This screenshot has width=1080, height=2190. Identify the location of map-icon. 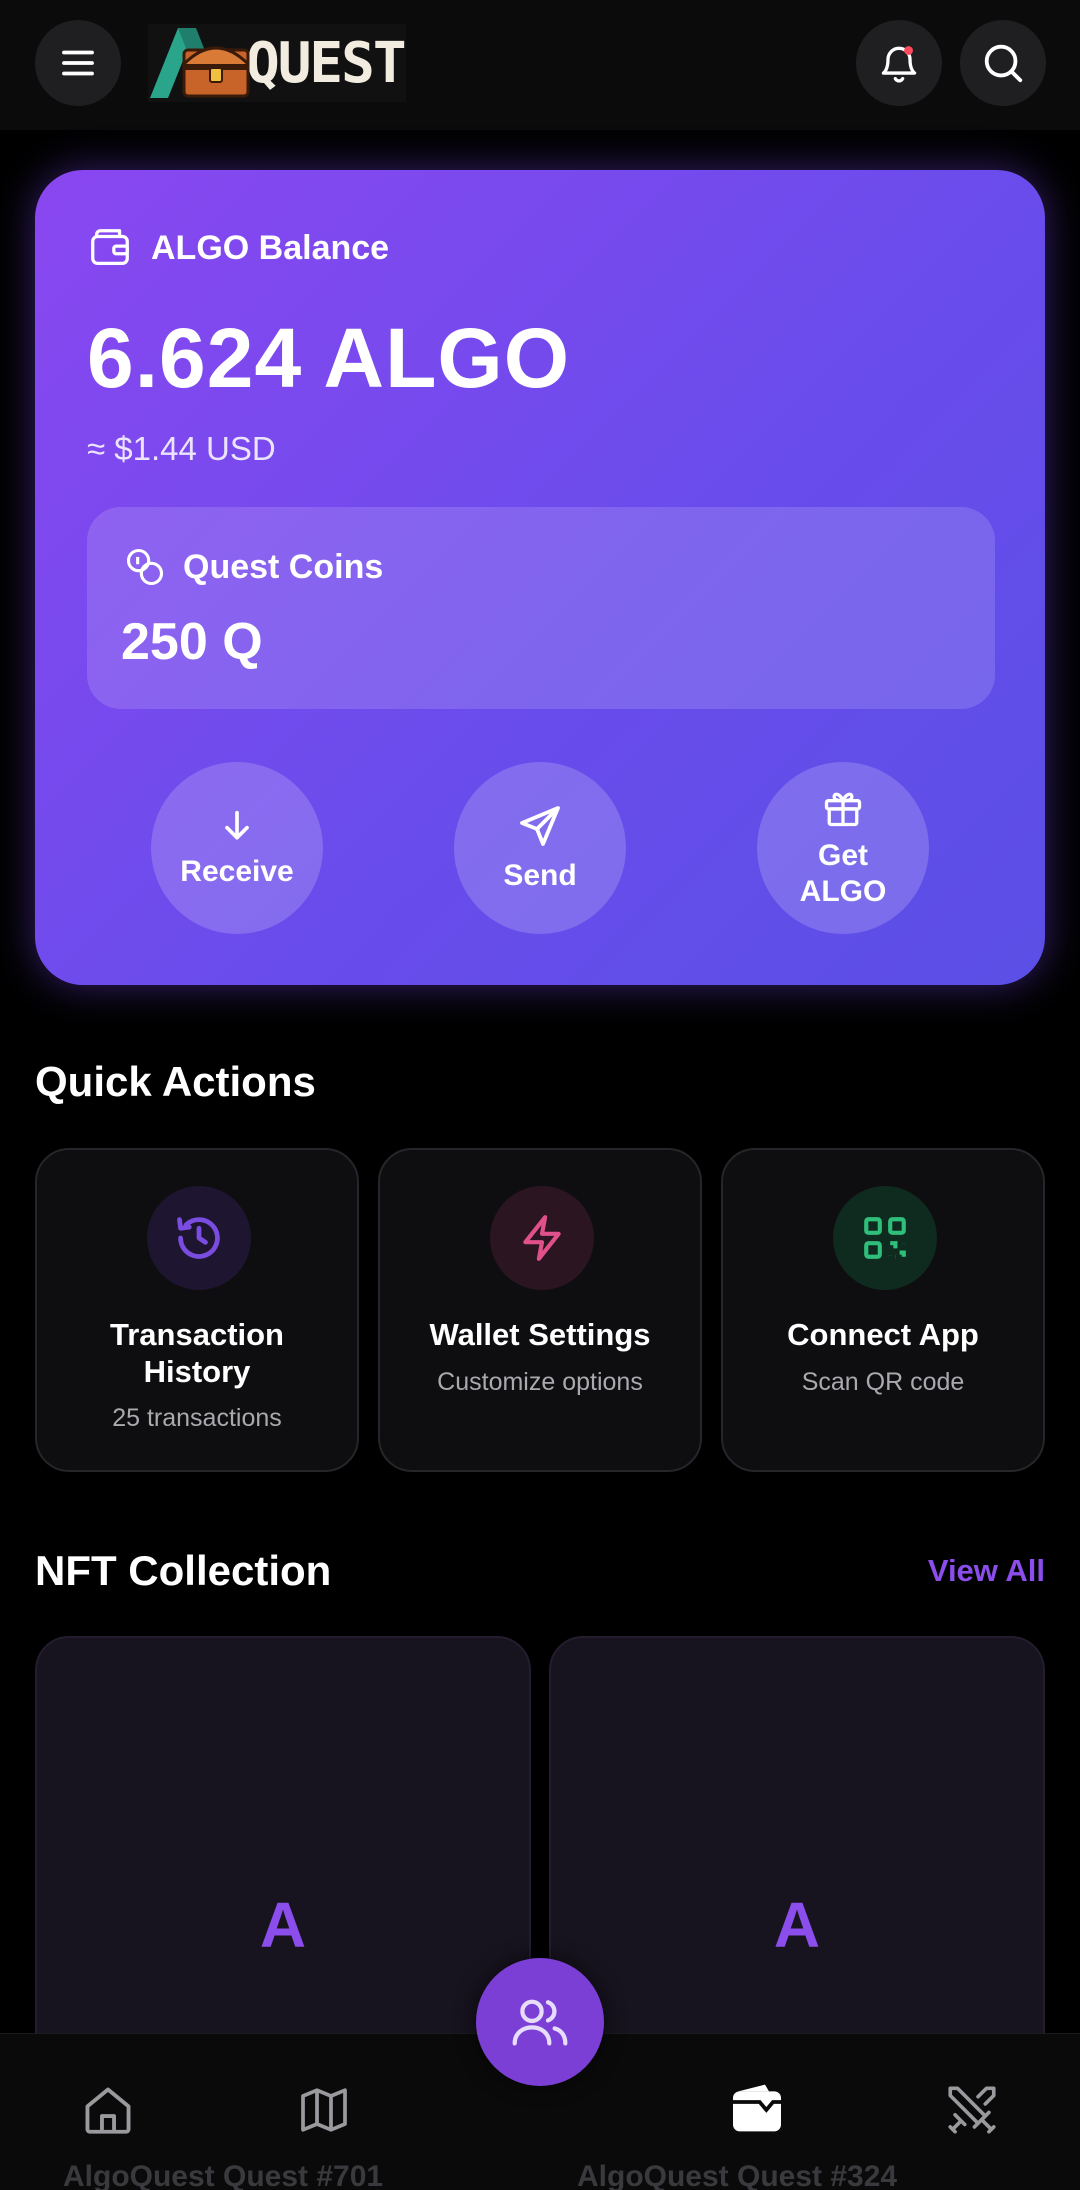
(324, 2110).